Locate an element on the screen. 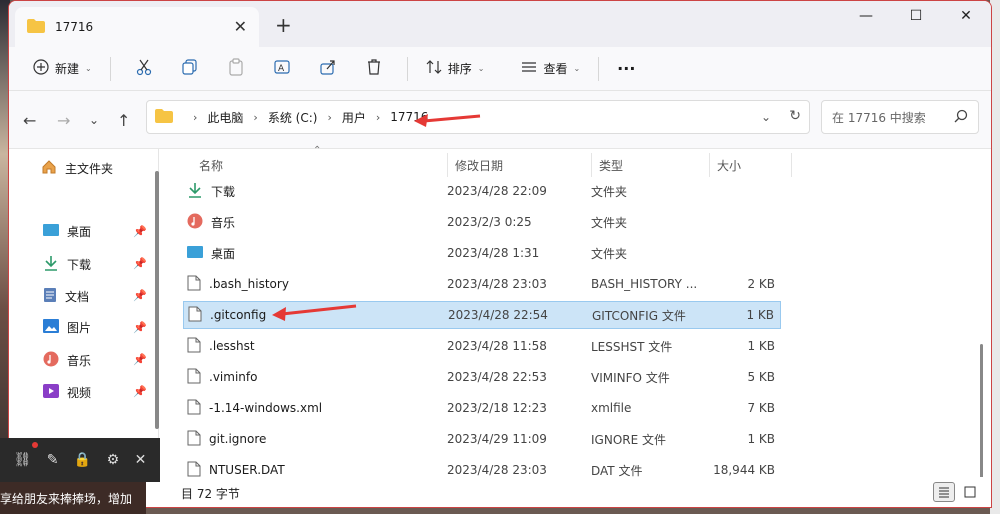 The height and width of the screenshot is (514, 1000). svg-text: A is located at coordinates (281, 69).